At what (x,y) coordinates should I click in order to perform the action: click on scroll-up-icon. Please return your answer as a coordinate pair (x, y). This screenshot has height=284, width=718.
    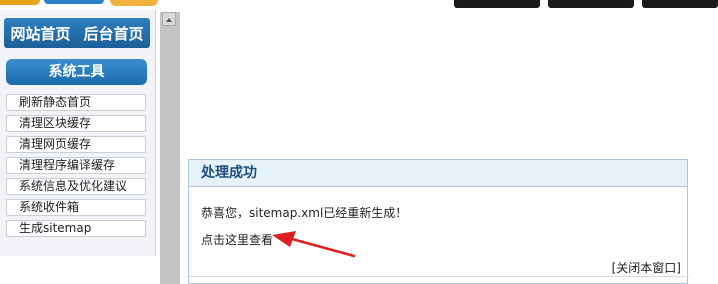
    Looking at the image, I should click on (169, 19).